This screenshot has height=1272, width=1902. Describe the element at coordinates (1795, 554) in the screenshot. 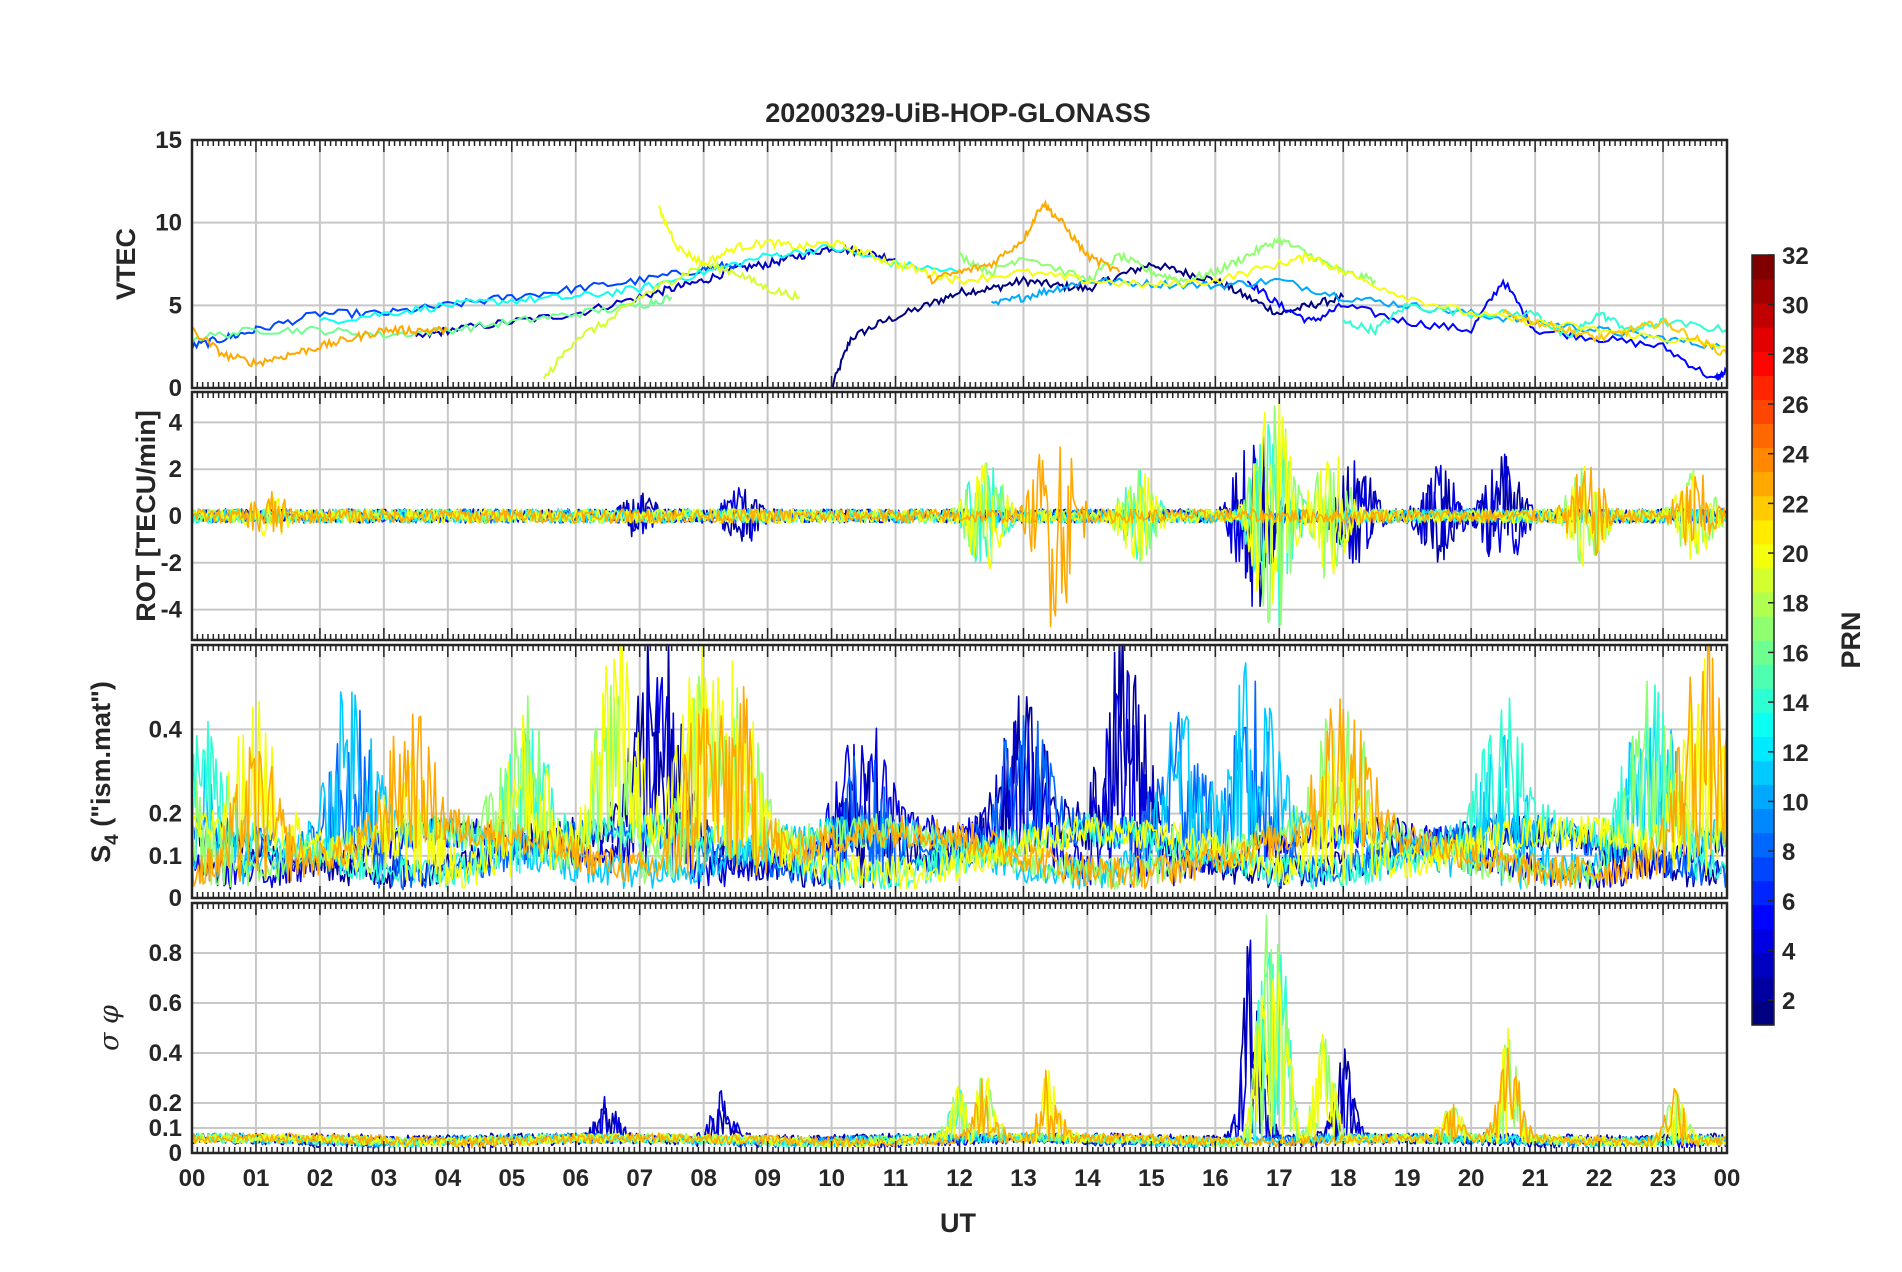

I see `colorbar-tick-label: 20` at that location.